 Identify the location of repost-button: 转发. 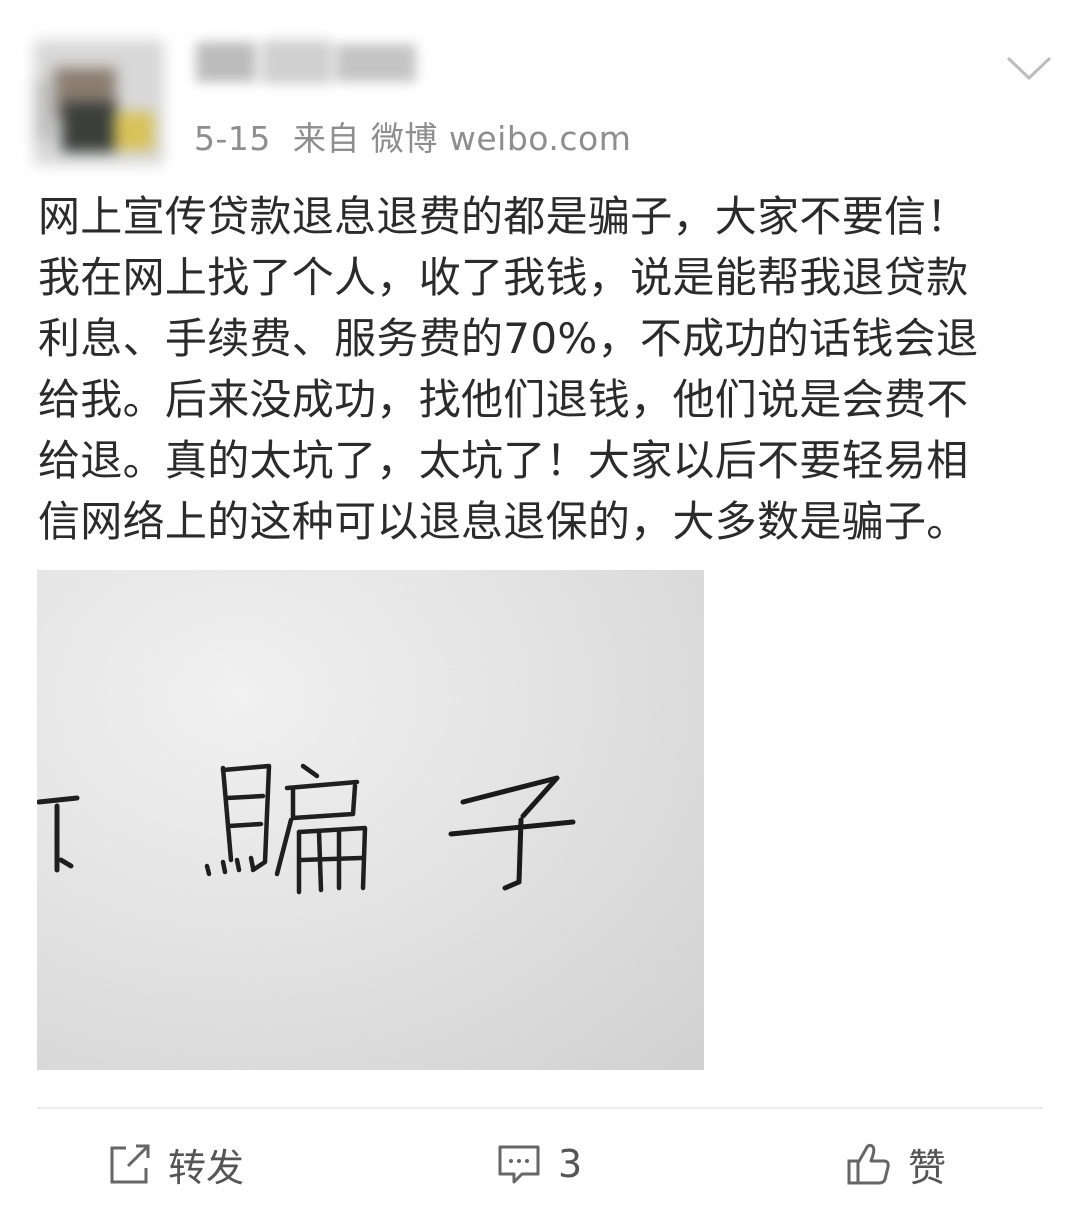
(176, 1164).